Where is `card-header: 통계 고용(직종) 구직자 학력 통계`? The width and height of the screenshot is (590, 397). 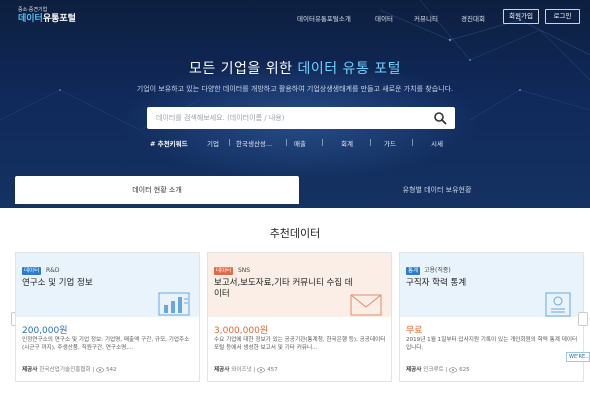
card-header: 통계 고용(직종) 구직자 학력 통계 is located at coordinates (491, 285).